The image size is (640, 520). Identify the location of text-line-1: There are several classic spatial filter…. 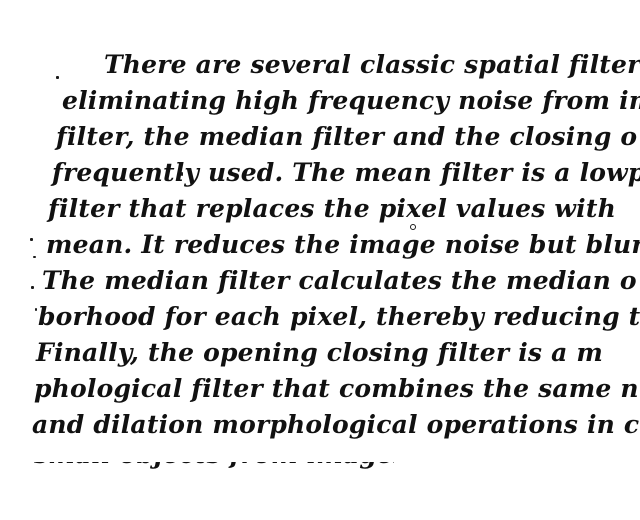
(372, 64).